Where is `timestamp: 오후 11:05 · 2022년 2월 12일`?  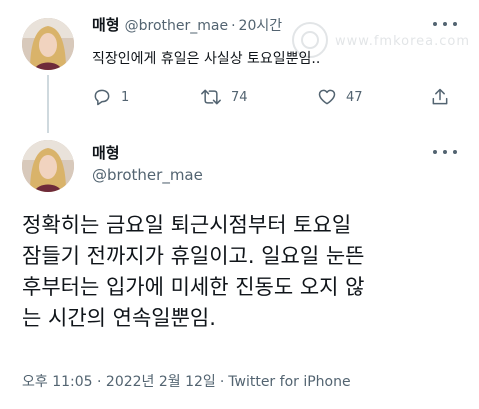
timestamp: 오후 11:05 · 2022년 2월 12일 is located at coordinates (119, 382).